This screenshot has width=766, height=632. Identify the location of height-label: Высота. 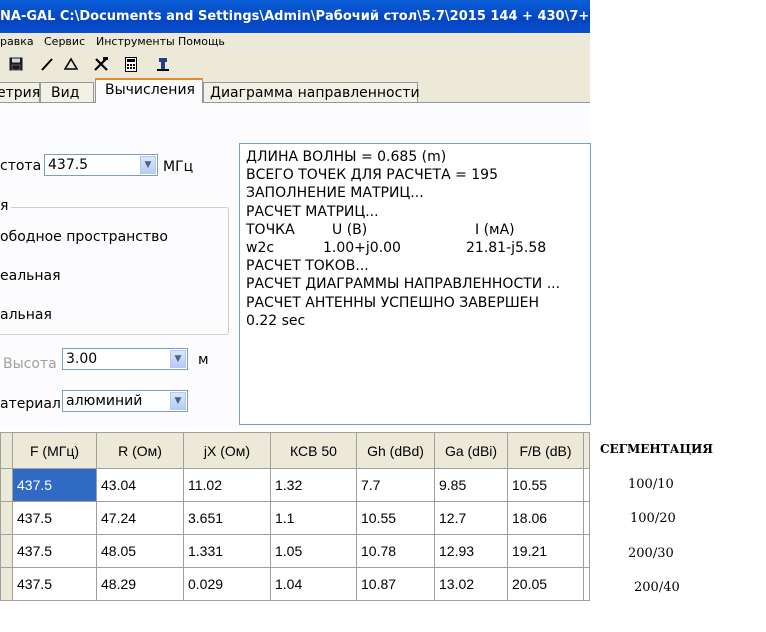
(30, 364).